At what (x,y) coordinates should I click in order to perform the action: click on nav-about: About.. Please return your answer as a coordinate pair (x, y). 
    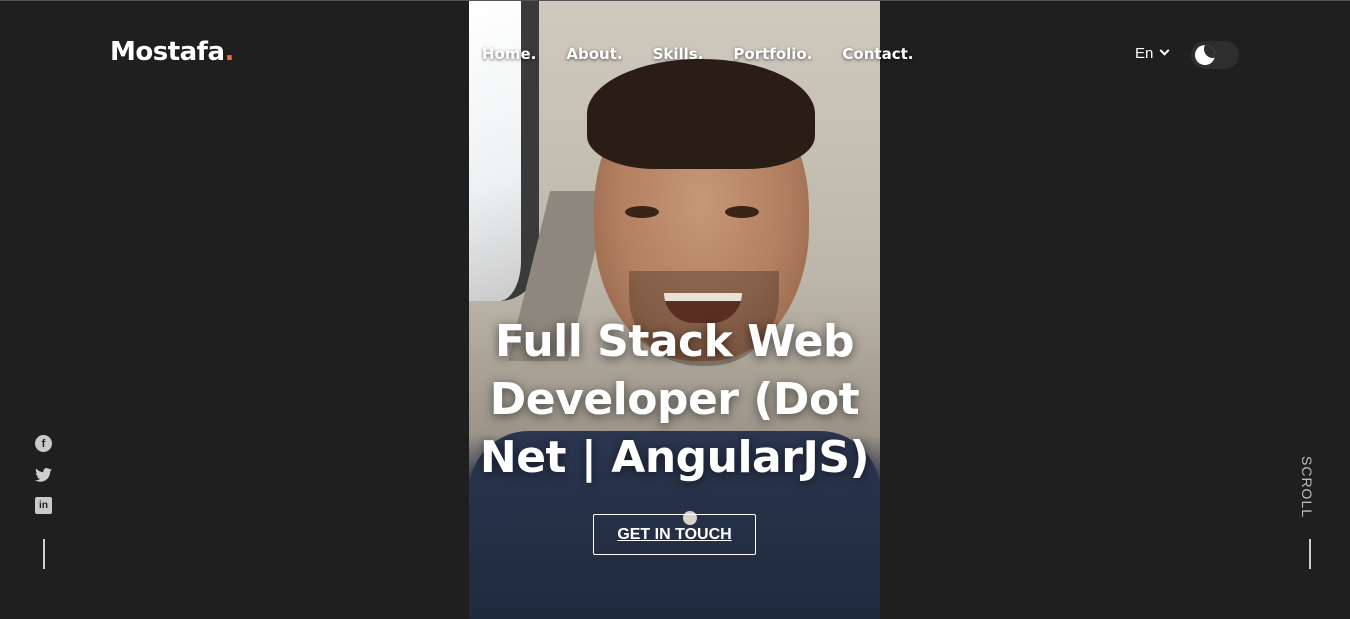
    Looking at the image, I should click on (594, 54).